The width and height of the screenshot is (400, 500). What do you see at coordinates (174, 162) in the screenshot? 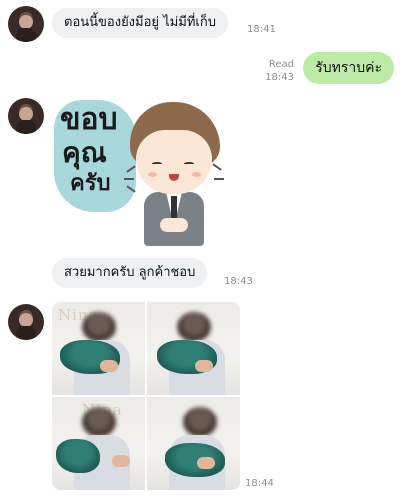
I see `sticker-character-face` at bounding box center [174, 162].